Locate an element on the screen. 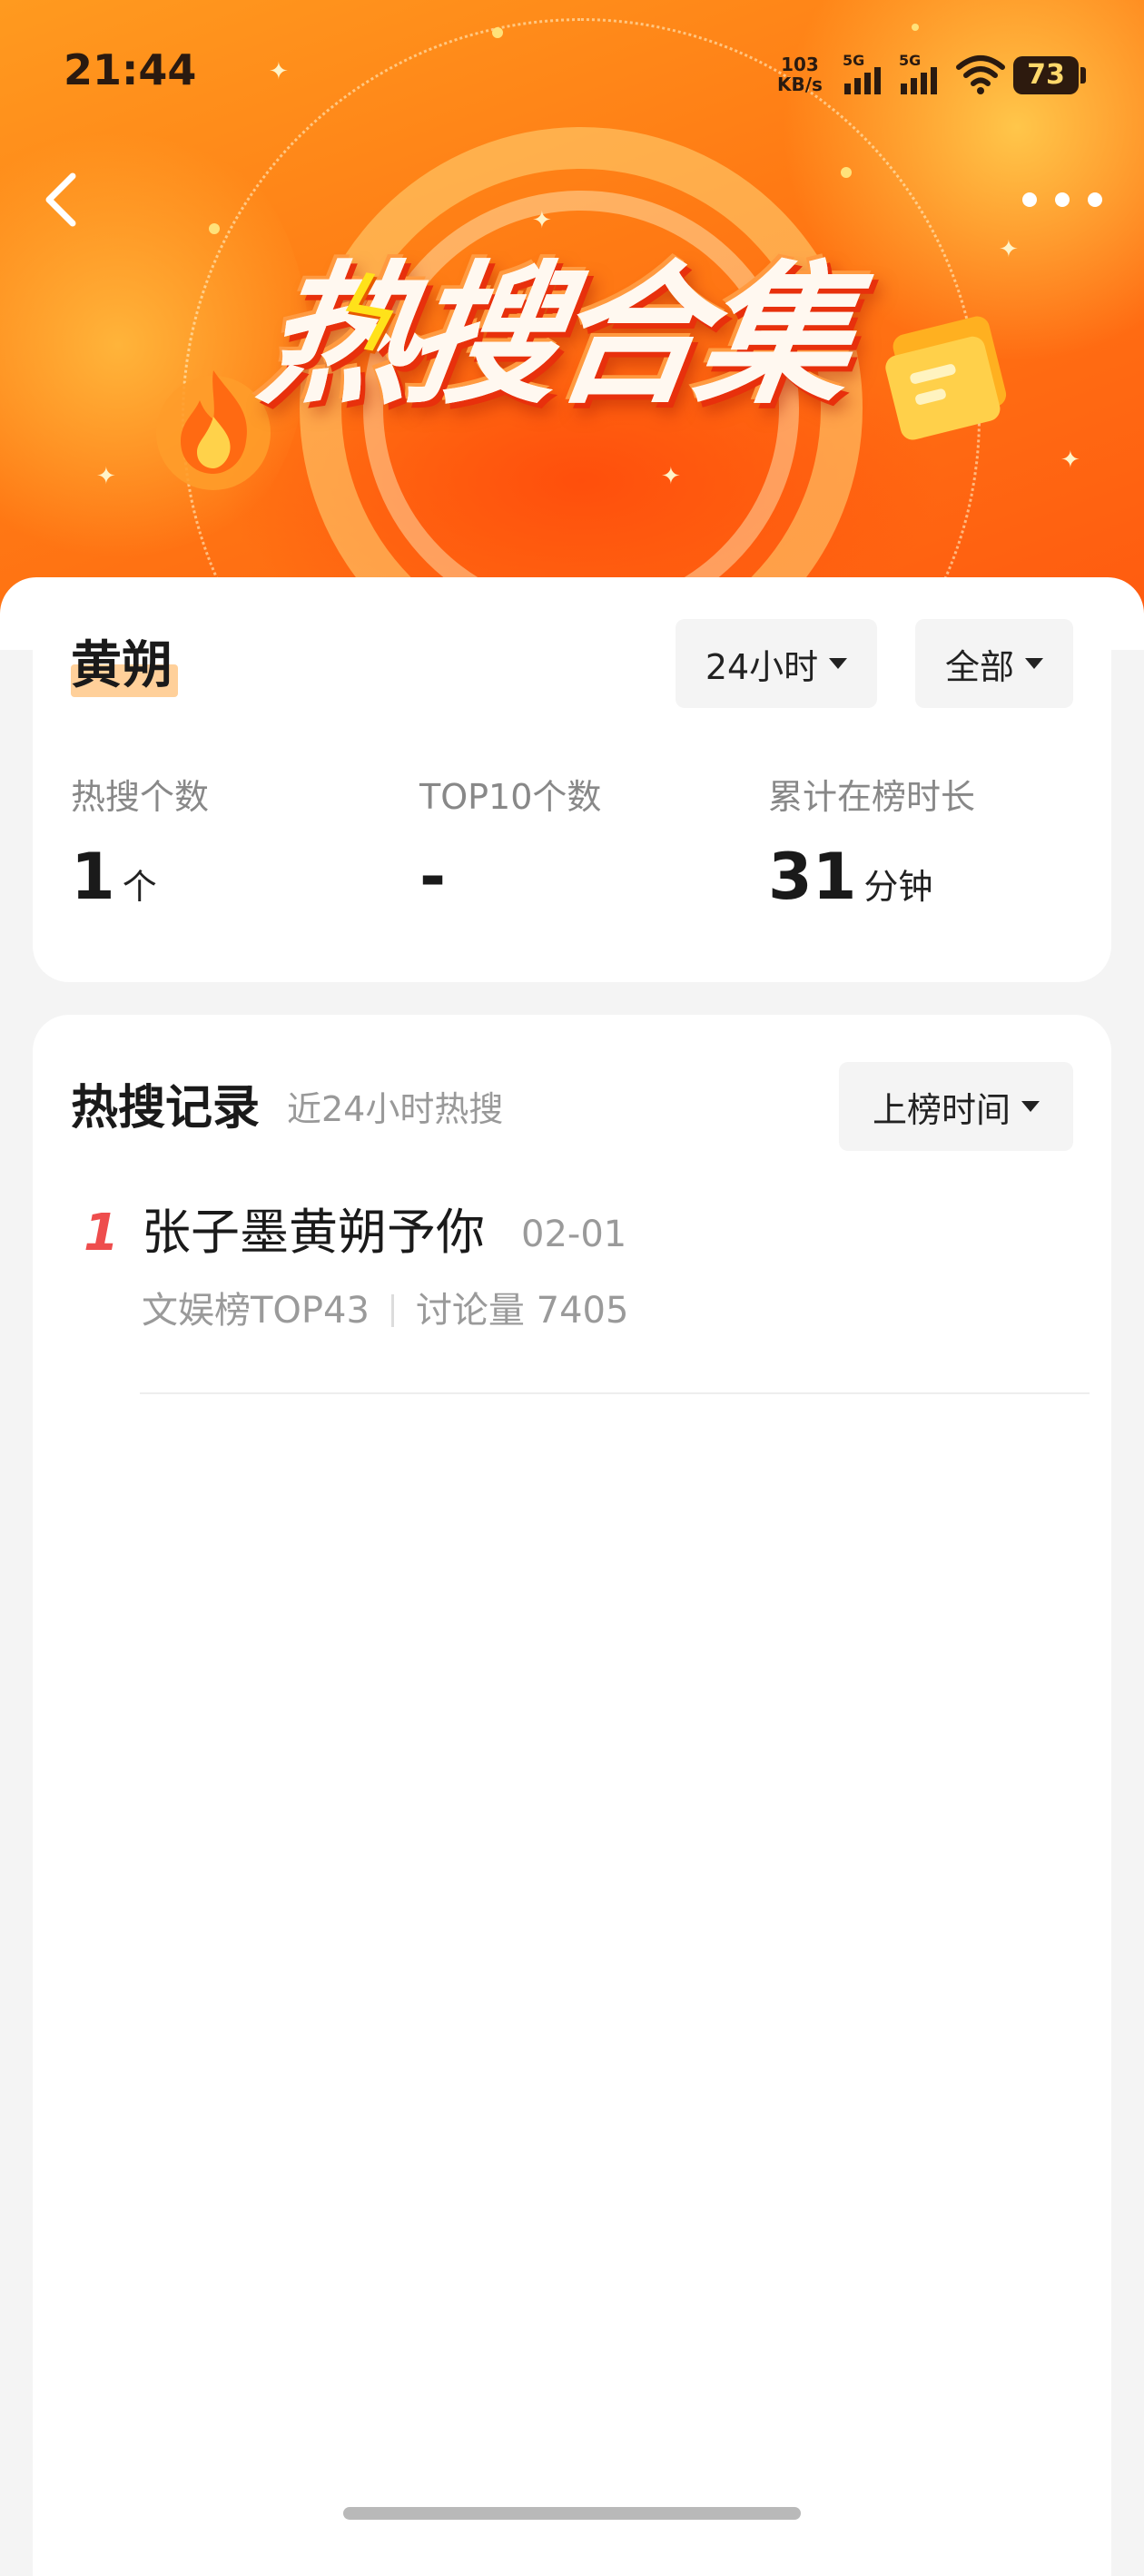 The image size is (1144, 2576). more-button is located at coordinates (1062, 200).